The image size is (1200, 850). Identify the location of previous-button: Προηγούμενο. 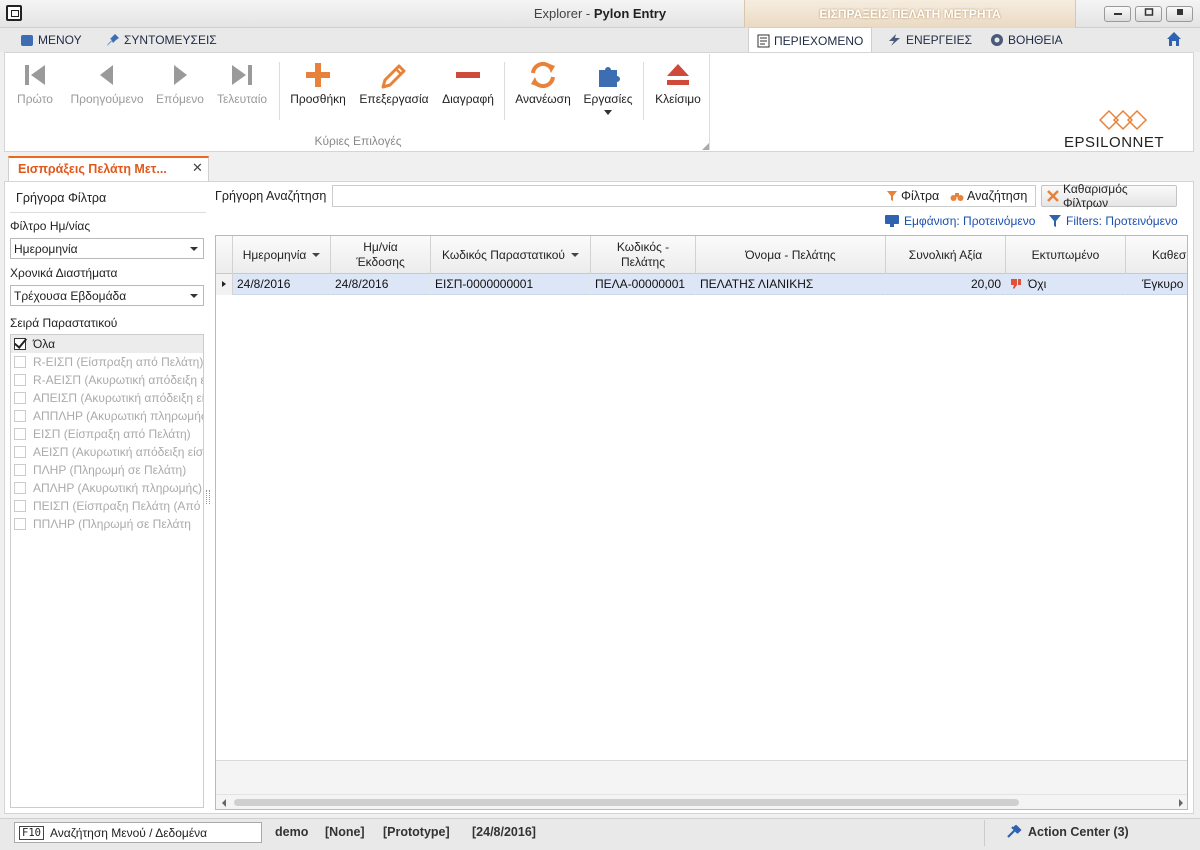
(107, 88).